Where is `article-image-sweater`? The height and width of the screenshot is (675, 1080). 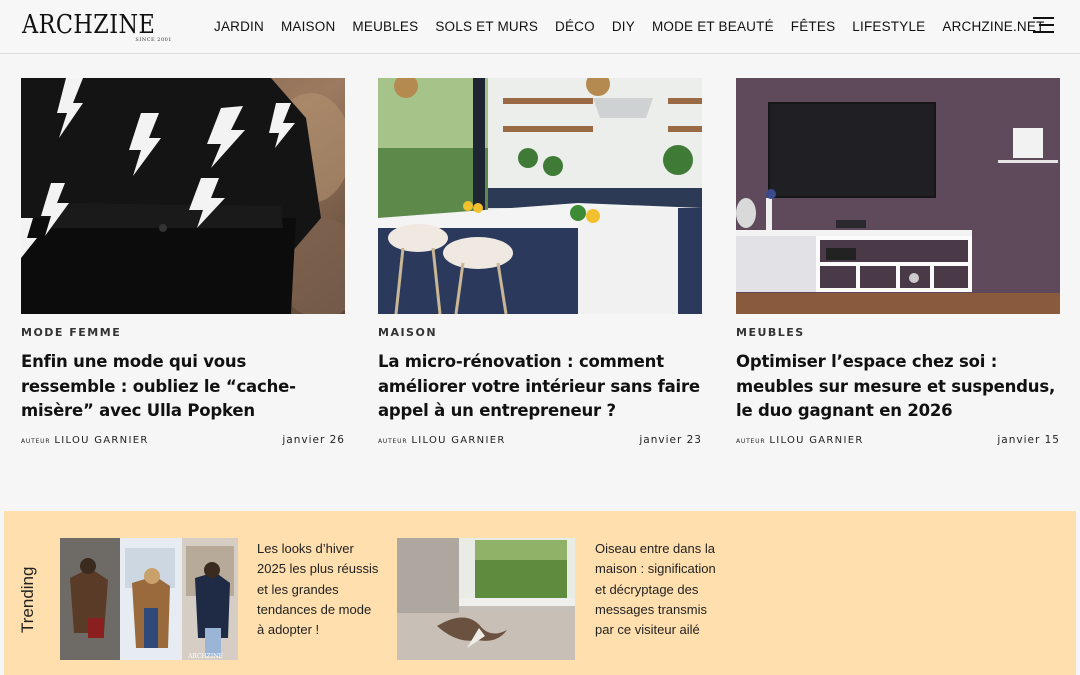 article-image-sweater is located at coordinates (183, 196).